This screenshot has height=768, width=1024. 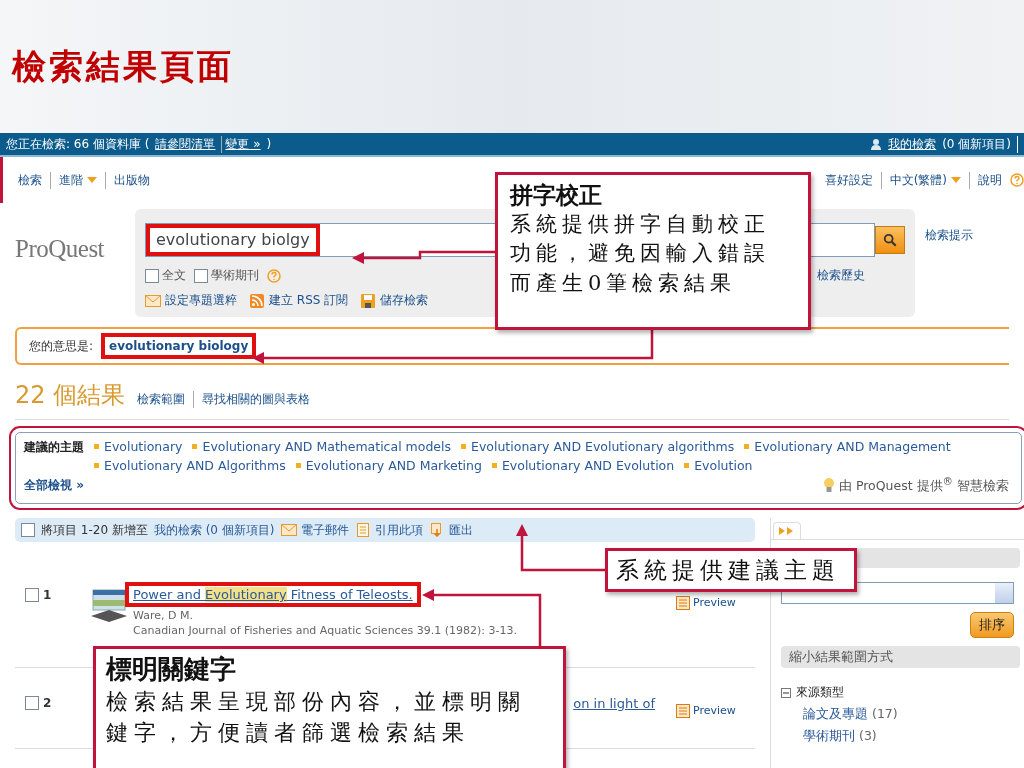 I want to click on slide-title: 檢索結果頁面, so click(x=123, y=66).